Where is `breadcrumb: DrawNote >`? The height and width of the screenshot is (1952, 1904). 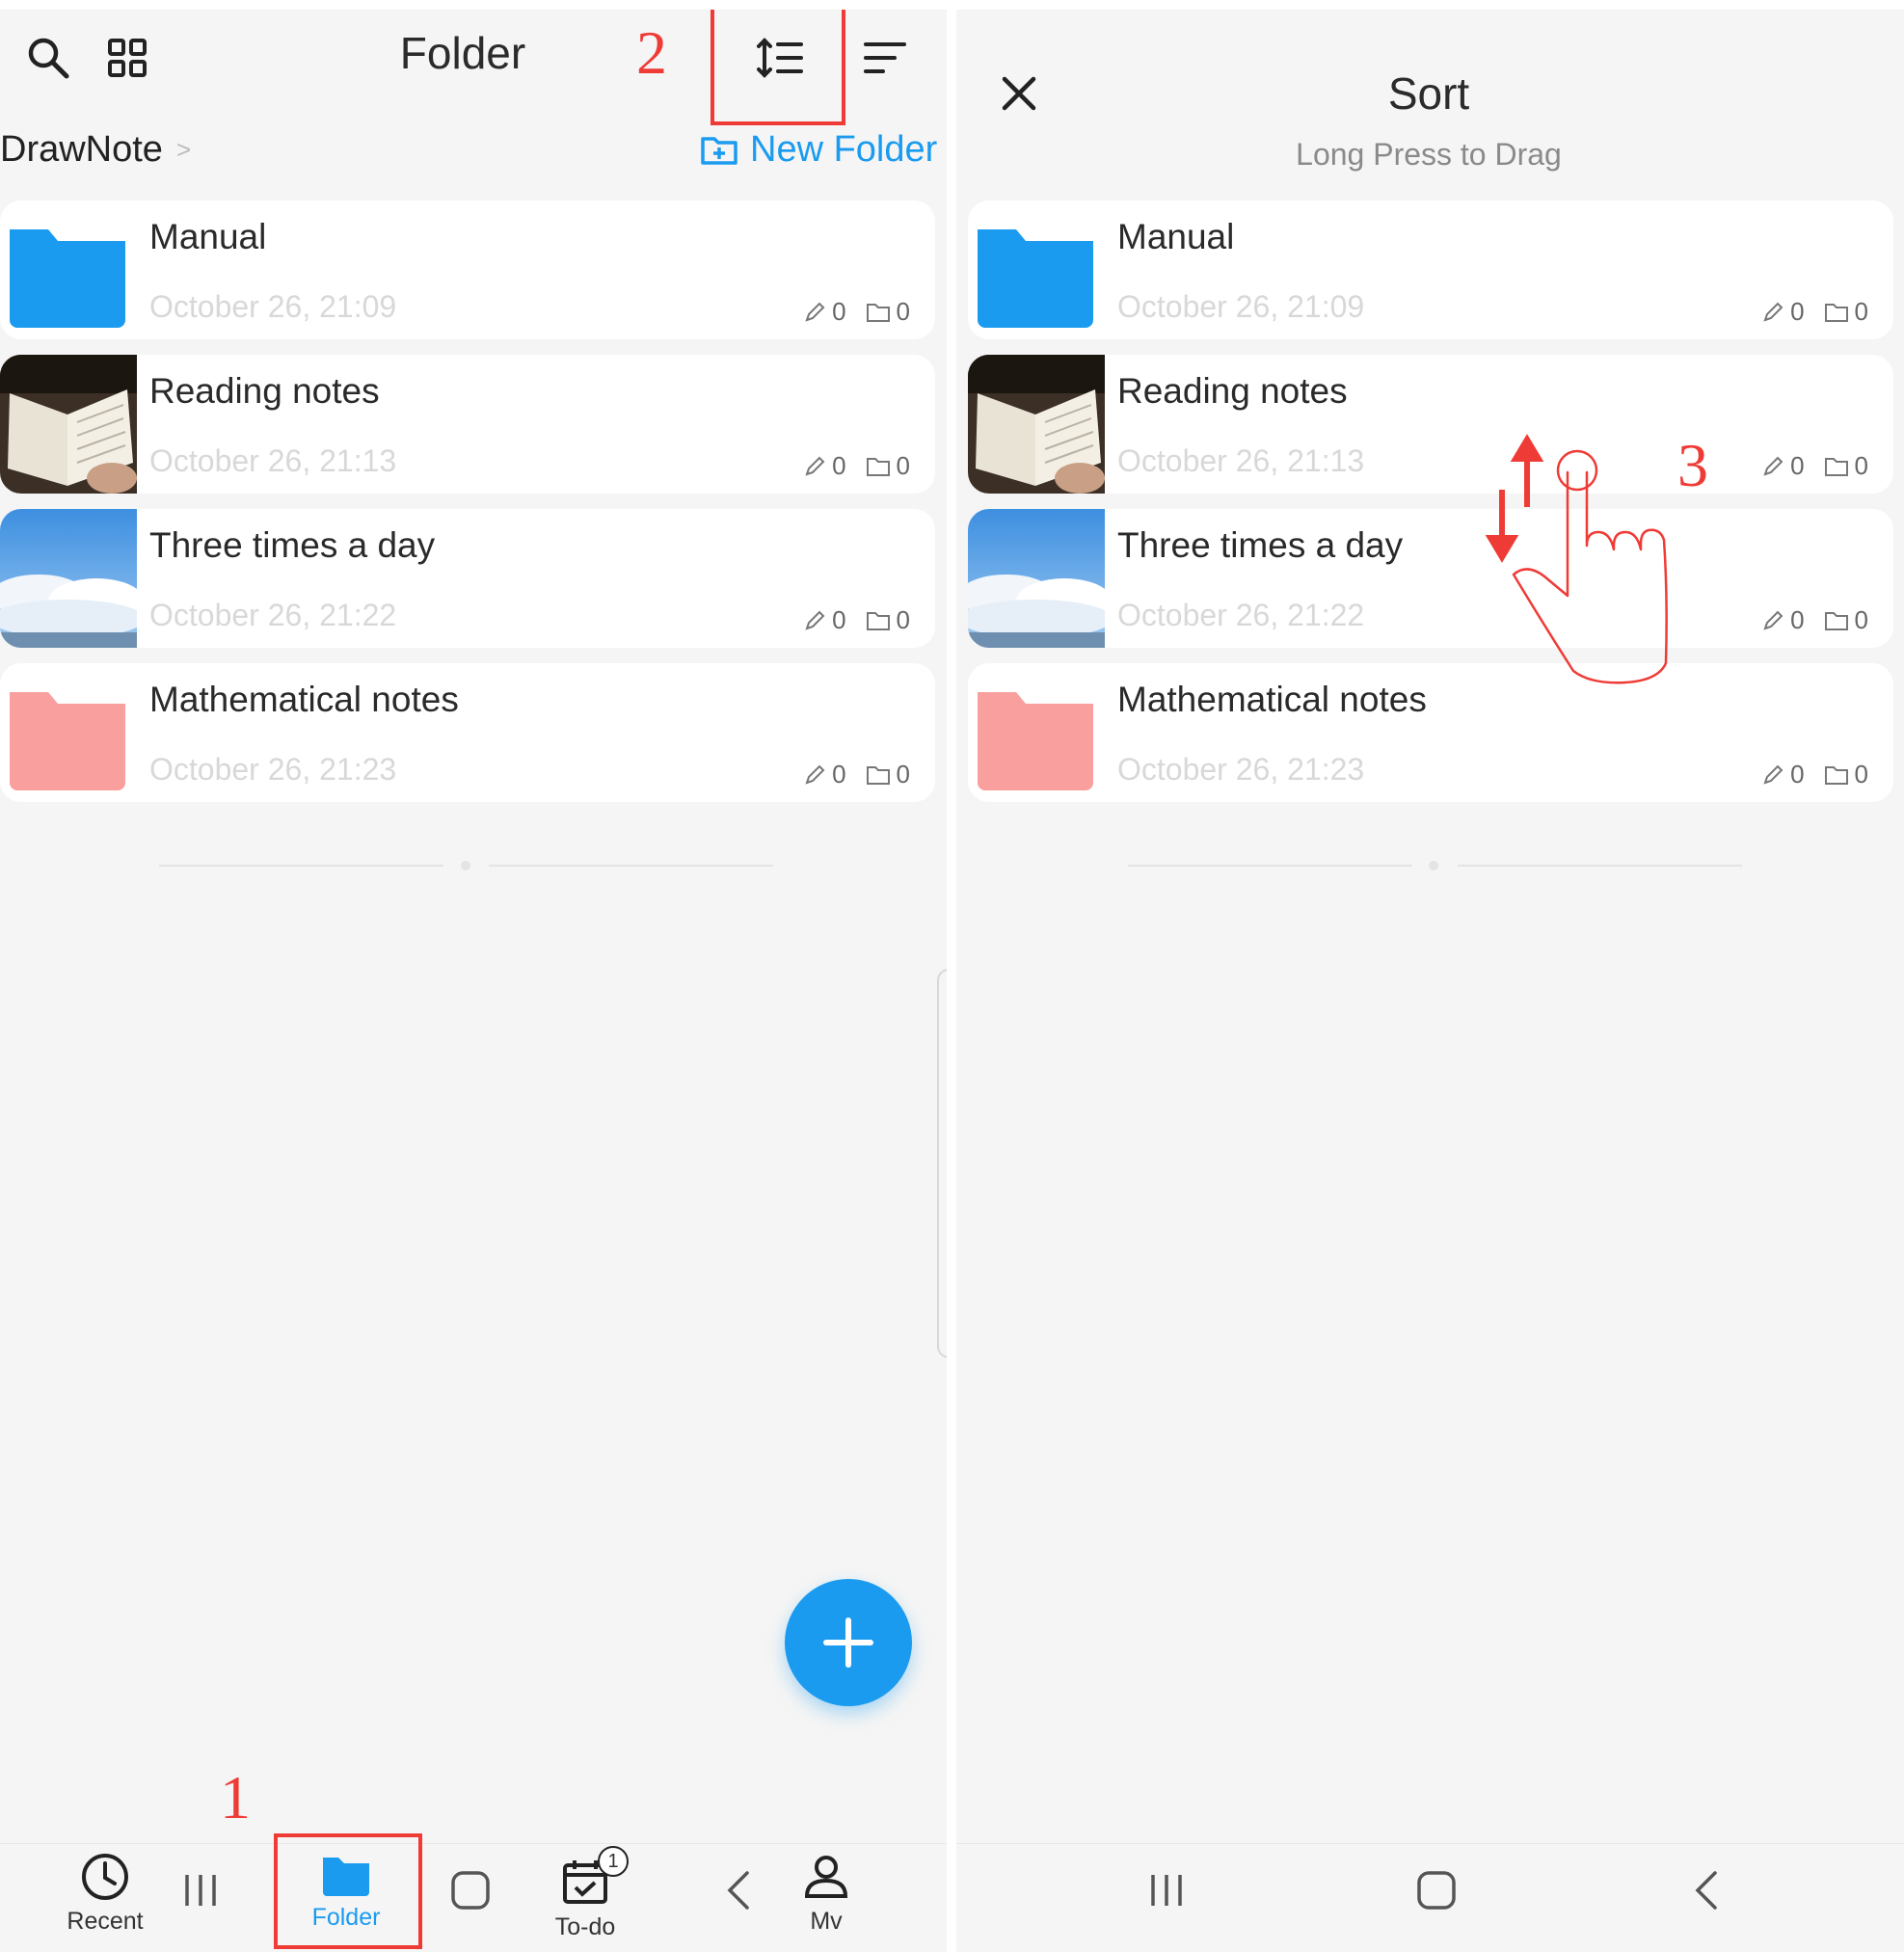
breadcrumb: DrawNote > is located at coordinates (95, 150).